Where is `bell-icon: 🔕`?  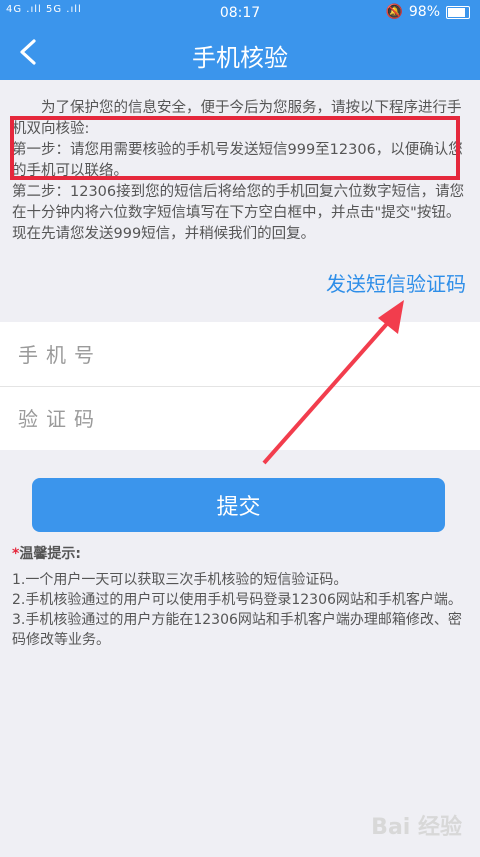
bell-icon: 🔕 is located at coordinates (394, 12).